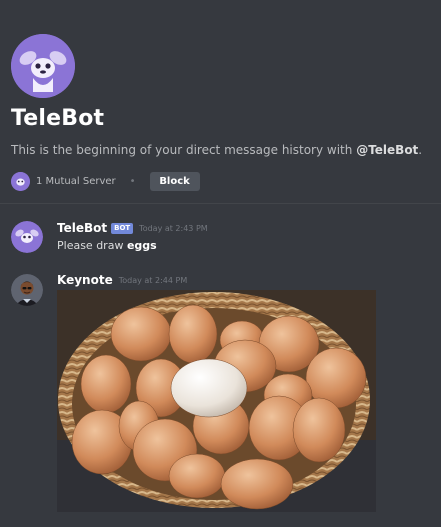 The image size is (441, 527). I want to click on author-name: Keynote, so click(85, 280).